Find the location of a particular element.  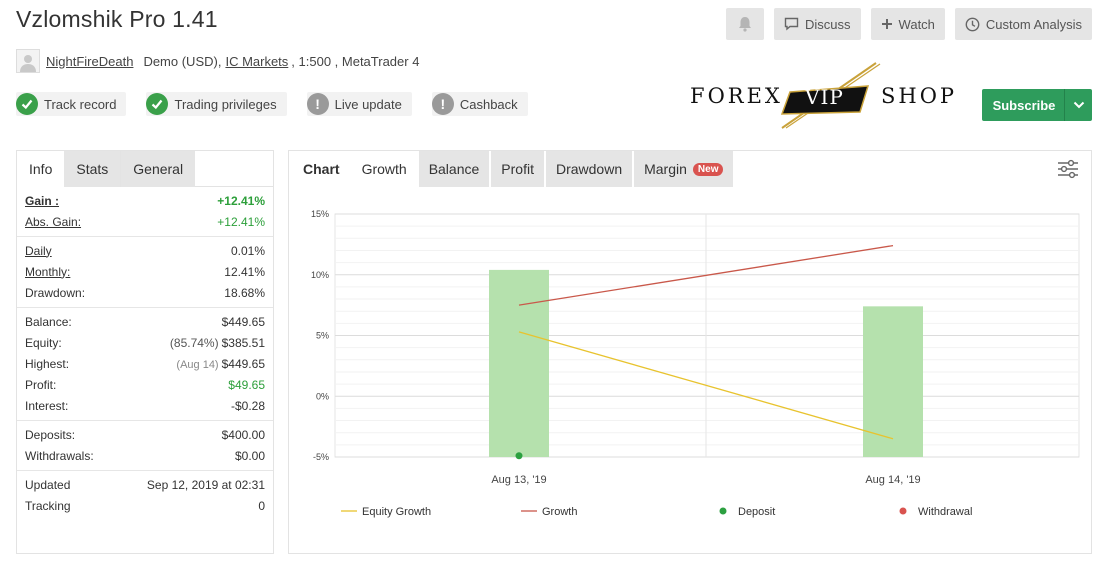

equity-note: (85.74%) is located at coordinates (194, 342).